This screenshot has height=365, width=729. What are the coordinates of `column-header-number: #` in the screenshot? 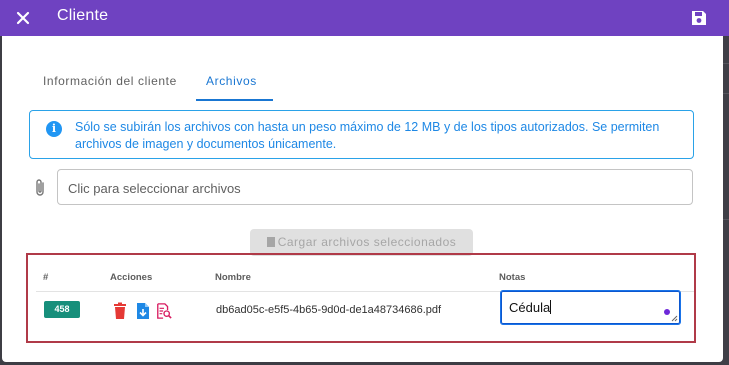 It's located at (46, 277).